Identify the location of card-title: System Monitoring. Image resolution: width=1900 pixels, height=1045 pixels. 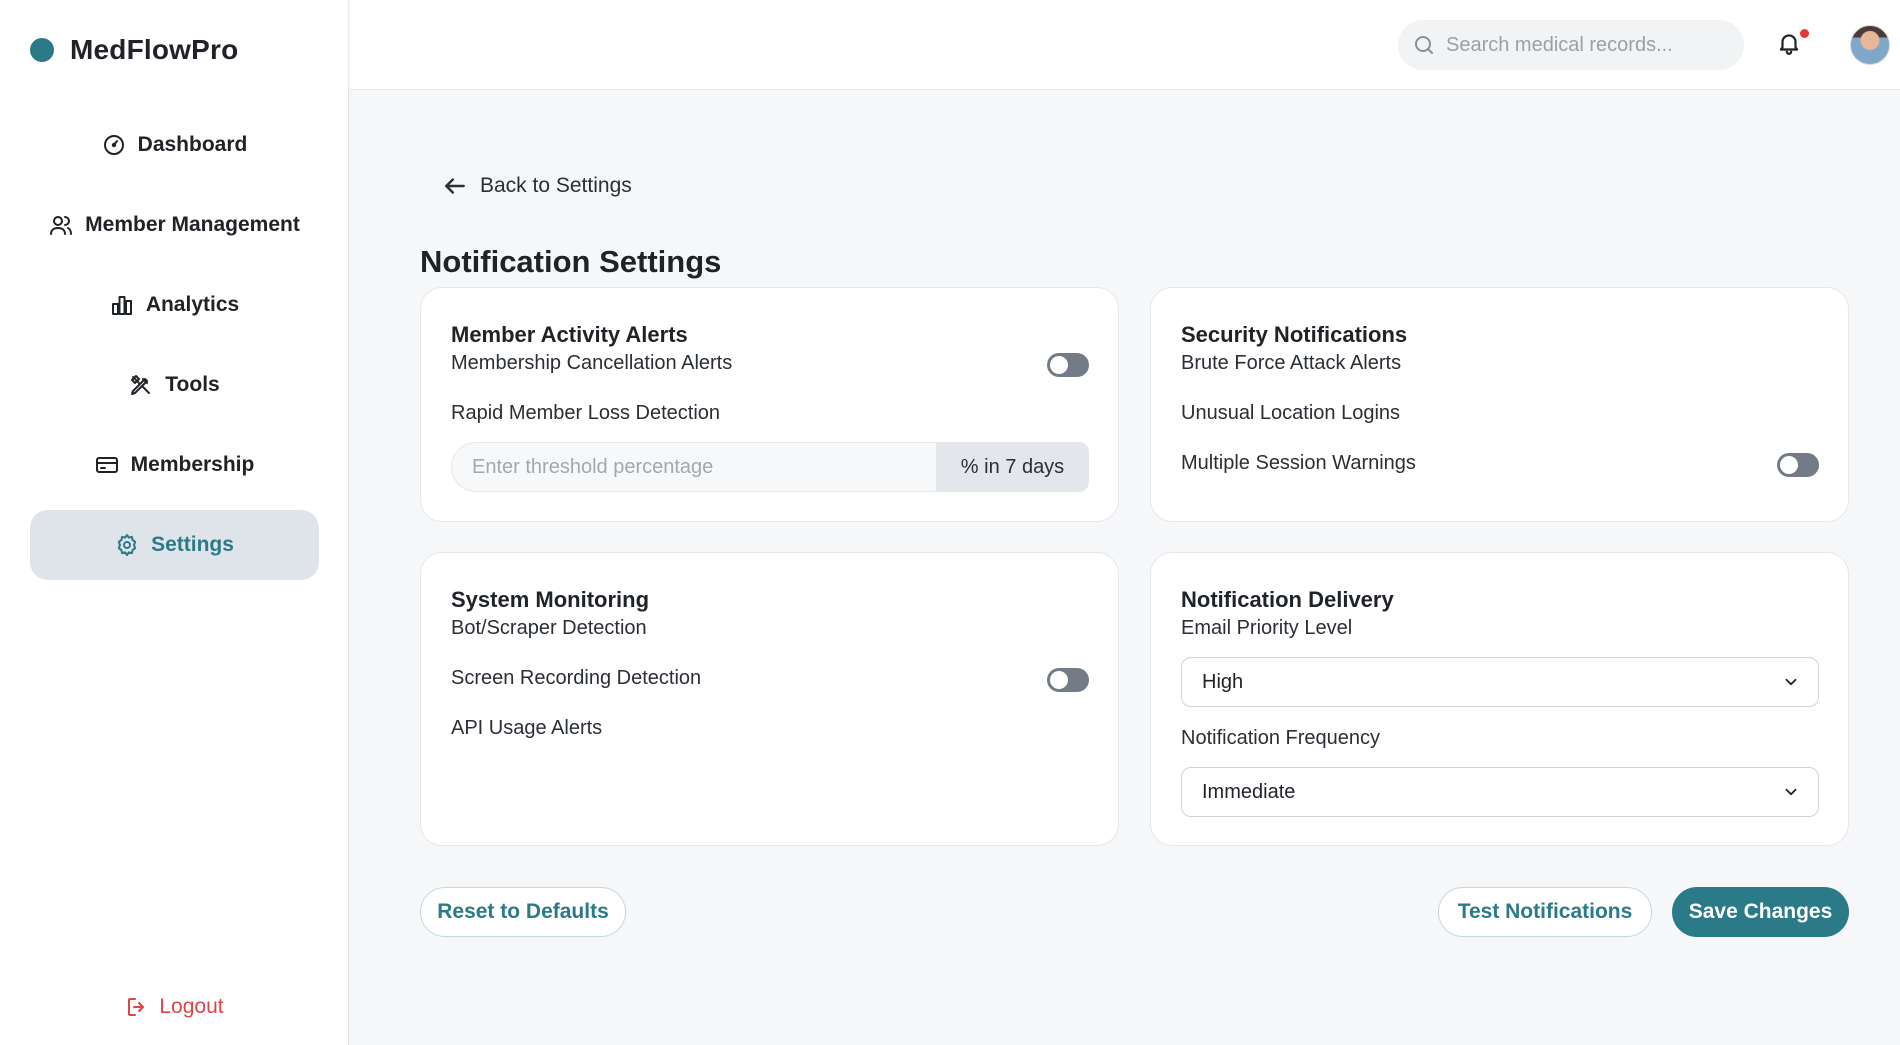
(550, 599).